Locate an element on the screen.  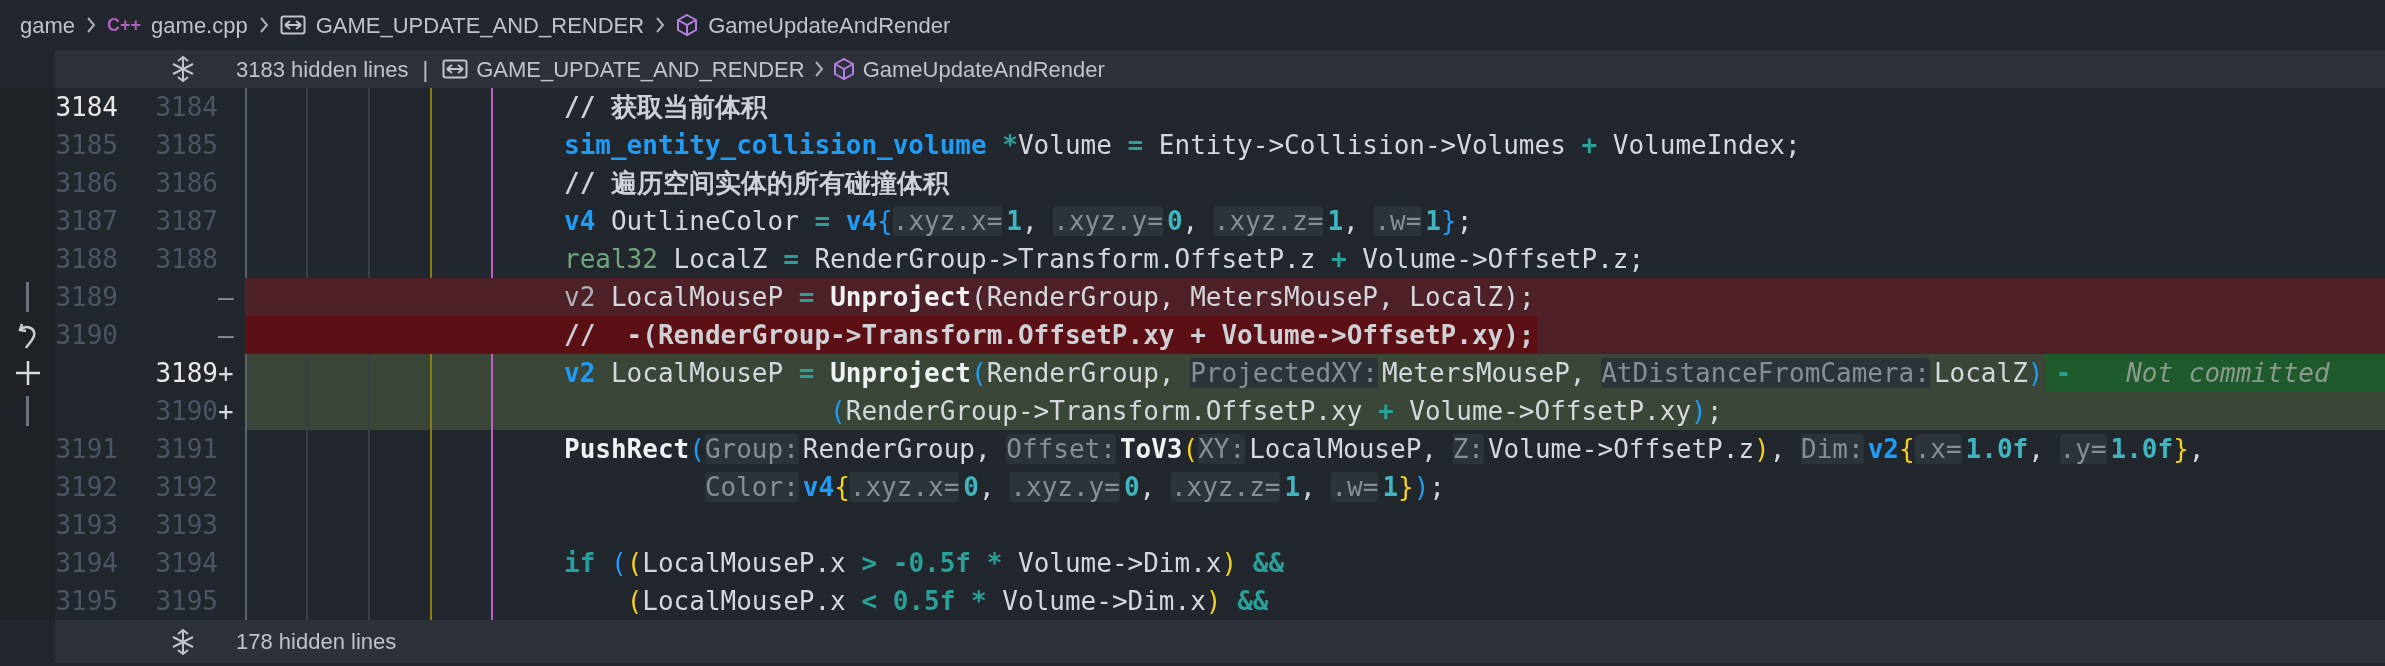
breadcrumb-item: game.cpp is located at coordinates (199, 25).